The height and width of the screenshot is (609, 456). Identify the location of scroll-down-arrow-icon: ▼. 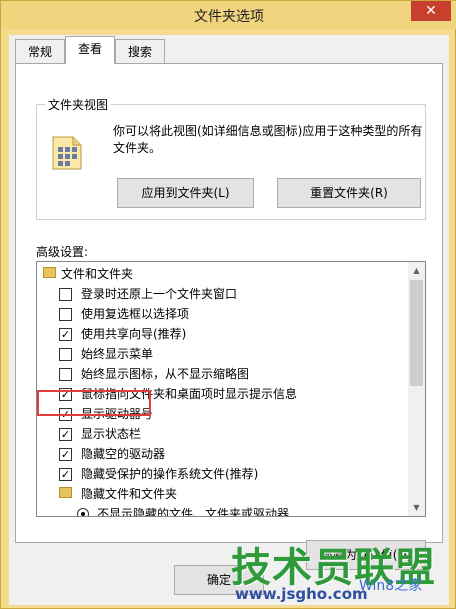
(416, 507).